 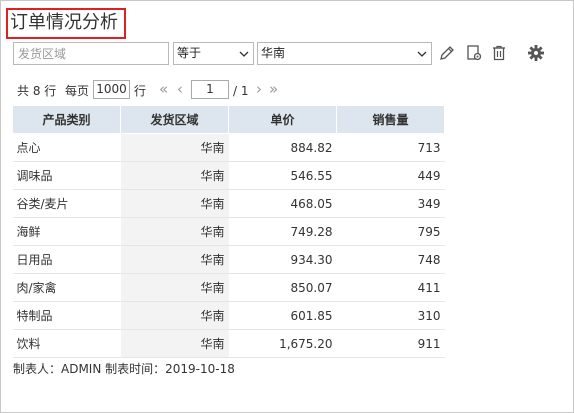 What do you see at coordinates (66, 203) in the screenshot?
I see `cell-category: 谷类/麦片` at bounding box center [66, 203].